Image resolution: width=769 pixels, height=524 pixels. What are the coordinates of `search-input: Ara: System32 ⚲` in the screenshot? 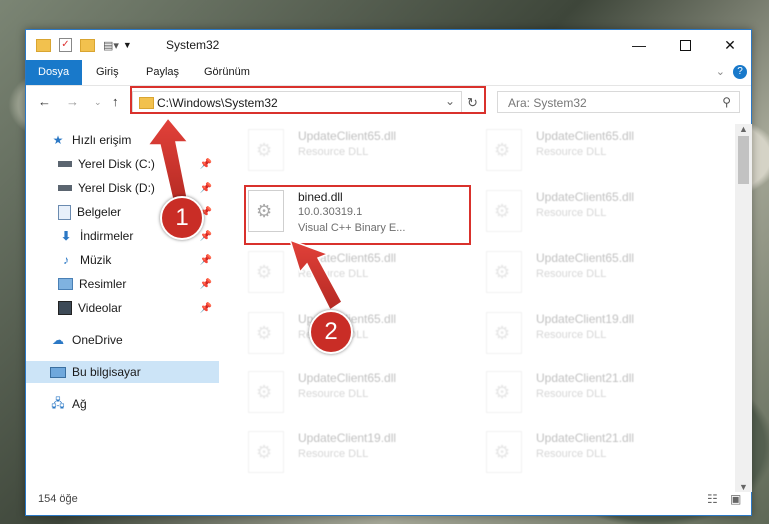 It's located at (618, 102).